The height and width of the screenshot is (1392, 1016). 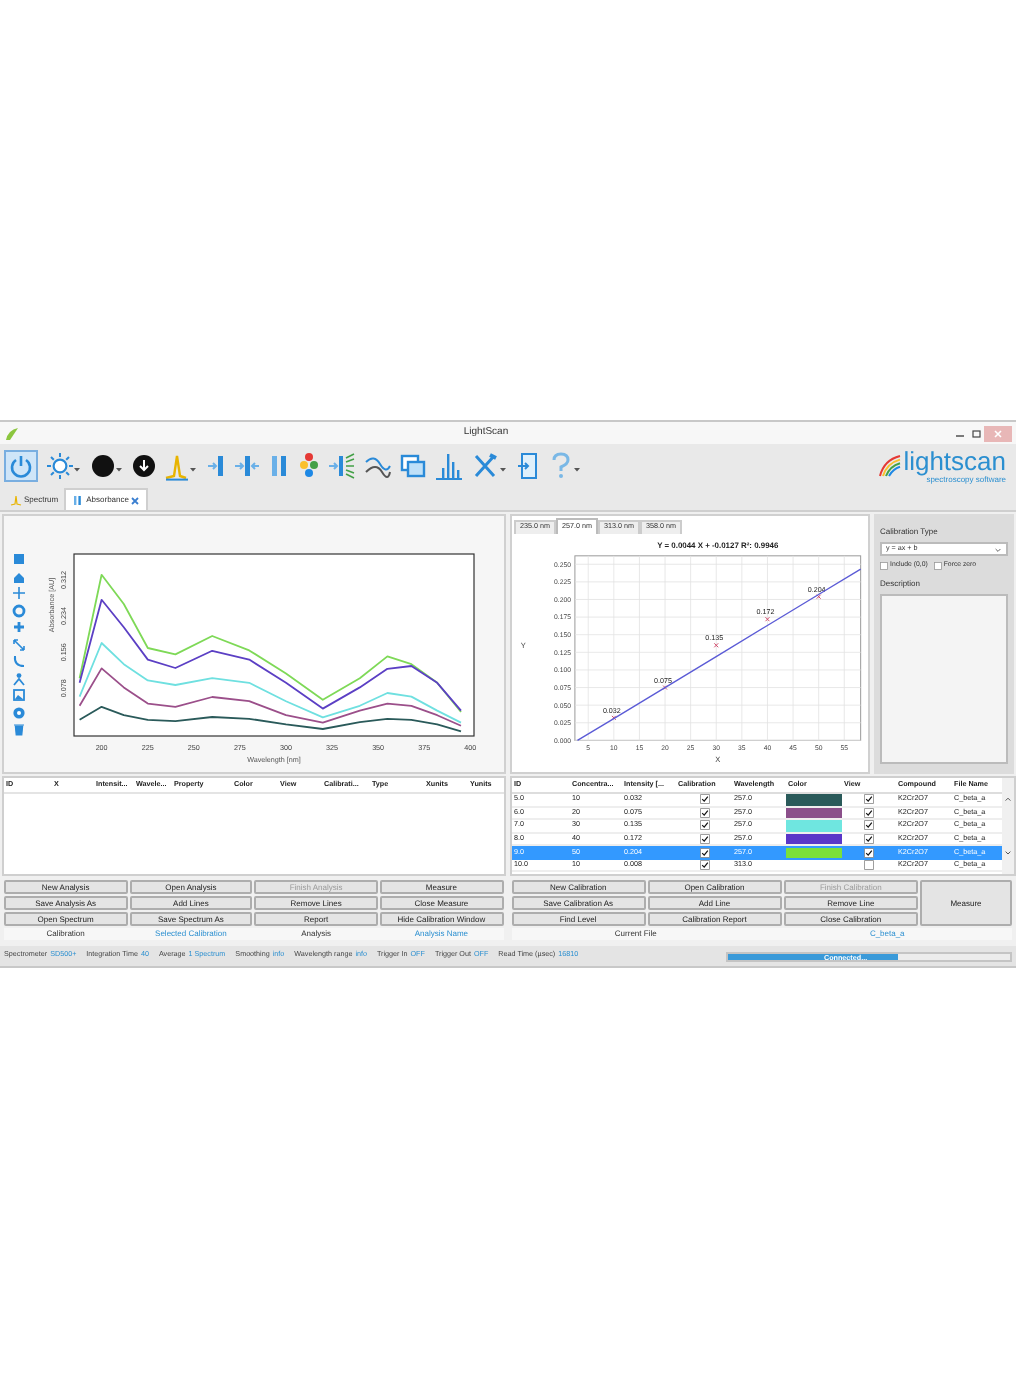 I want to click on arrows-icon, so click(x=18, y=644).